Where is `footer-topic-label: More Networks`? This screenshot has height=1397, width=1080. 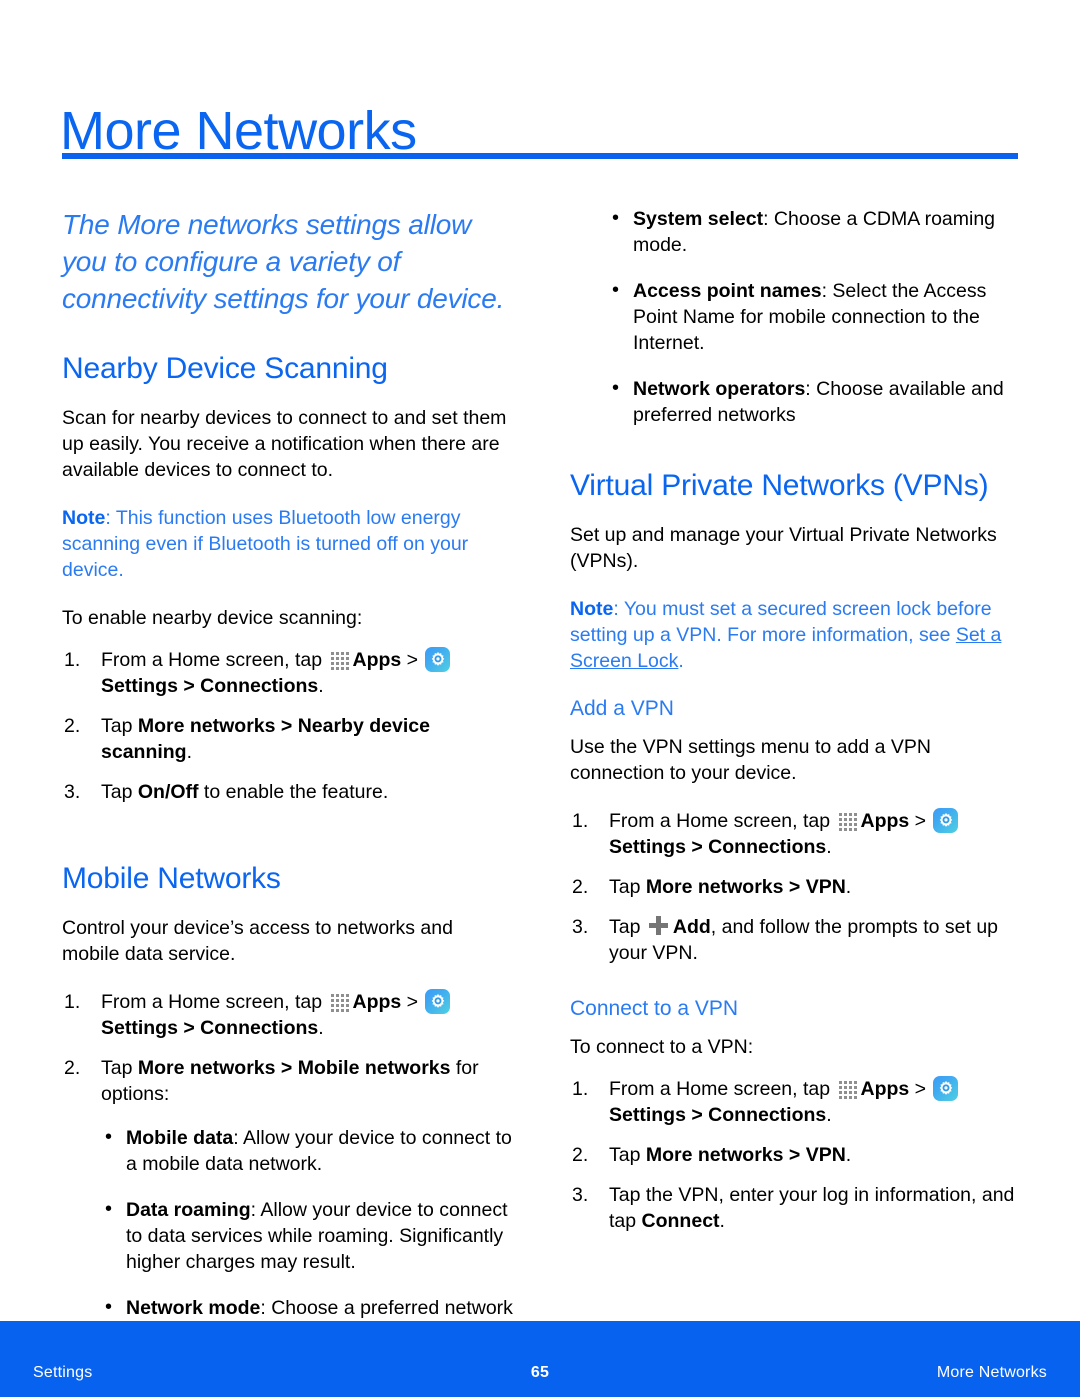
footer-topic-label: More Networks is located at coordinates (991, 1372).